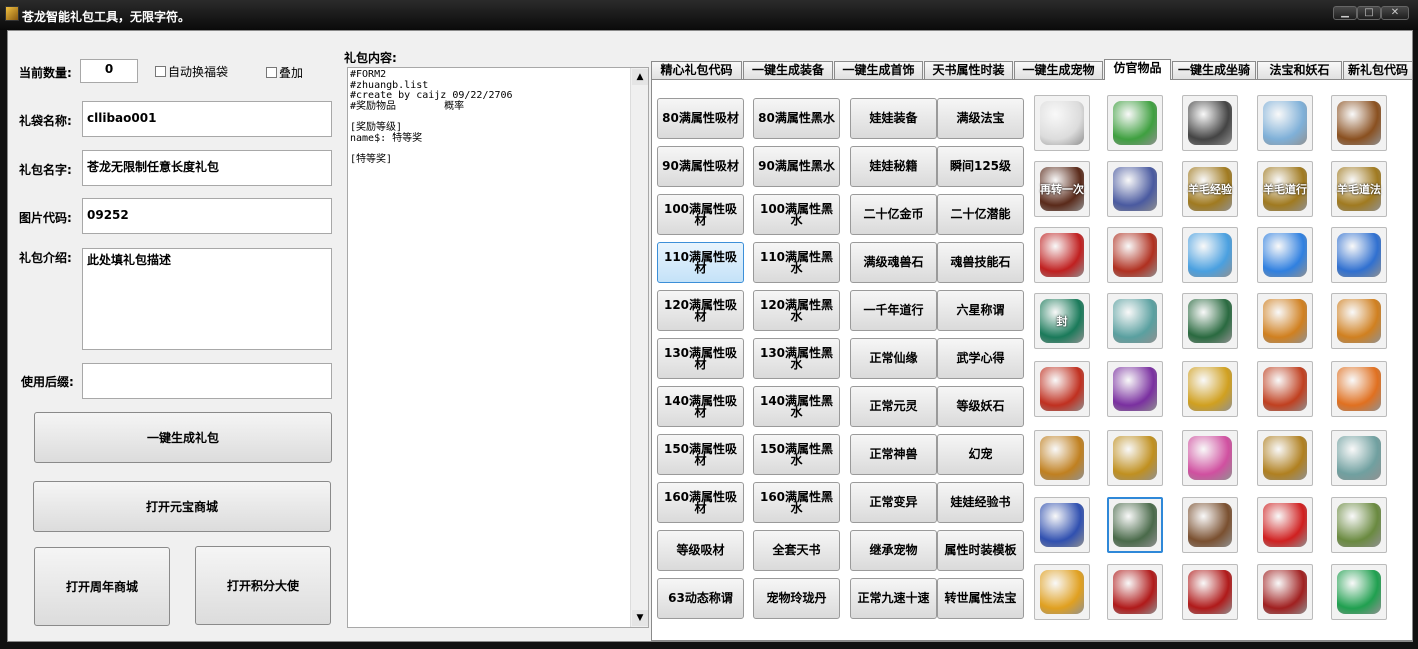  I want to click on item-slot: 羊毛经验, so click(1210, 189).